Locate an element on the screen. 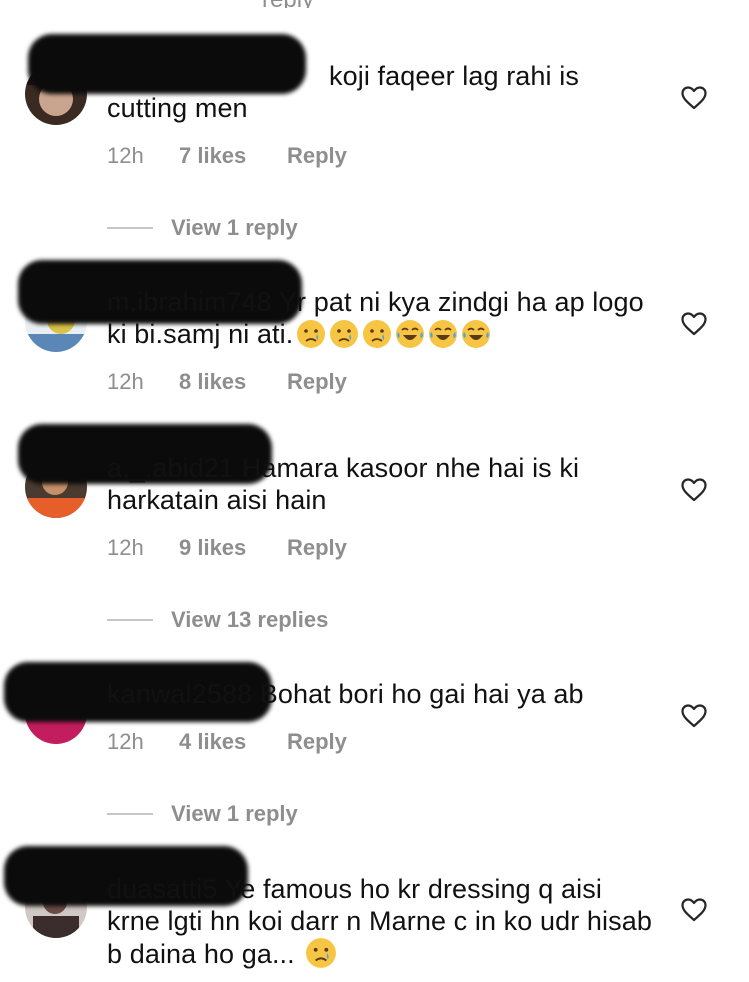  comment-likes: 7 likes is located at coordinates (233, 156).